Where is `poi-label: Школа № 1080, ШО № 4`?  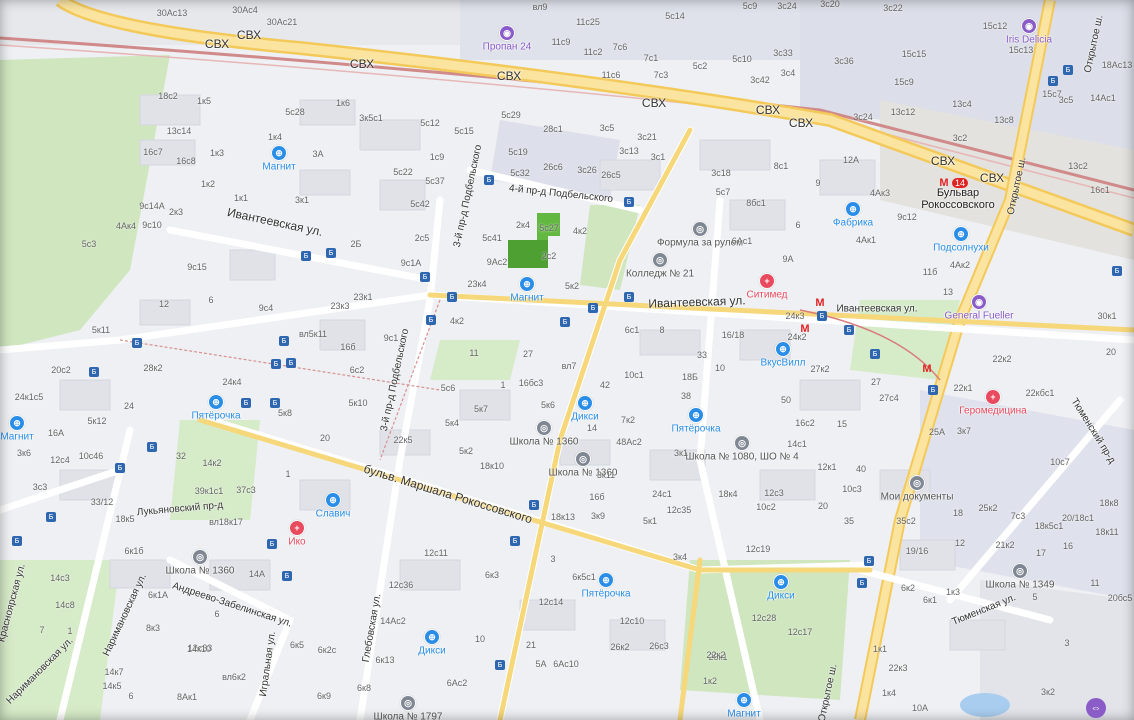
poi-label: Школа № 1080, ШО № 4 is located at coordinates (741, 457).